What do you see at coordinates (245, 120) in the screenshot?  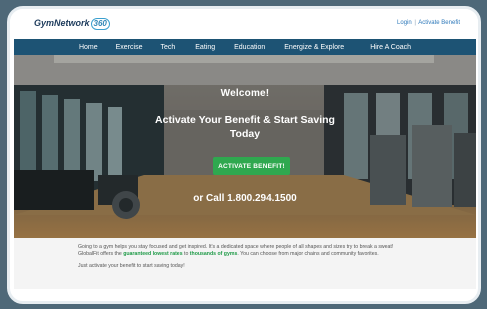 I see `headline-line-1: Activate Your Benefit & Start Saving` at bounding box center [245, 120].